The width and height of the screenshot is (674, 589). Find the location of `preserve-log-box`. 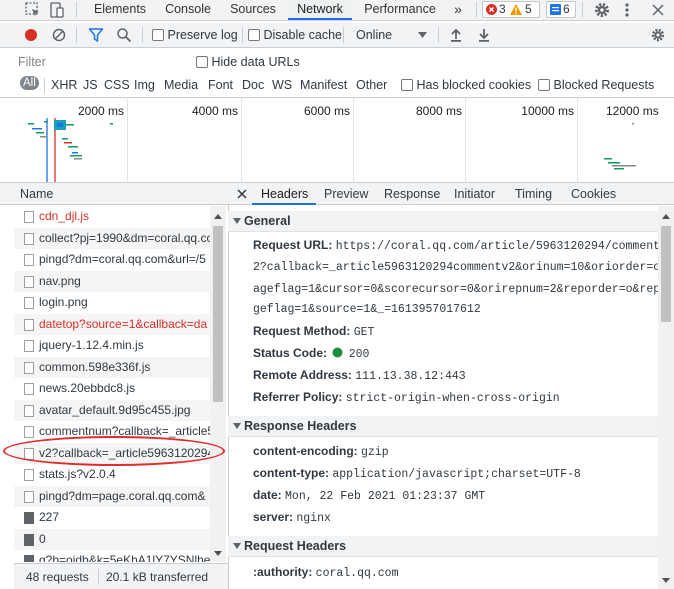

preserve-log-box is located at coordinates (158, 35).